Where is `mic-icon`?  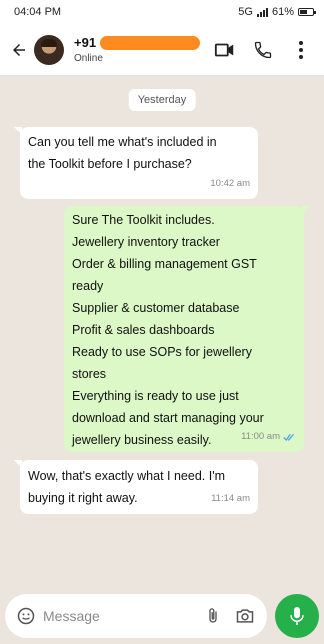 mic-icon is located at coordinates (297, 616).